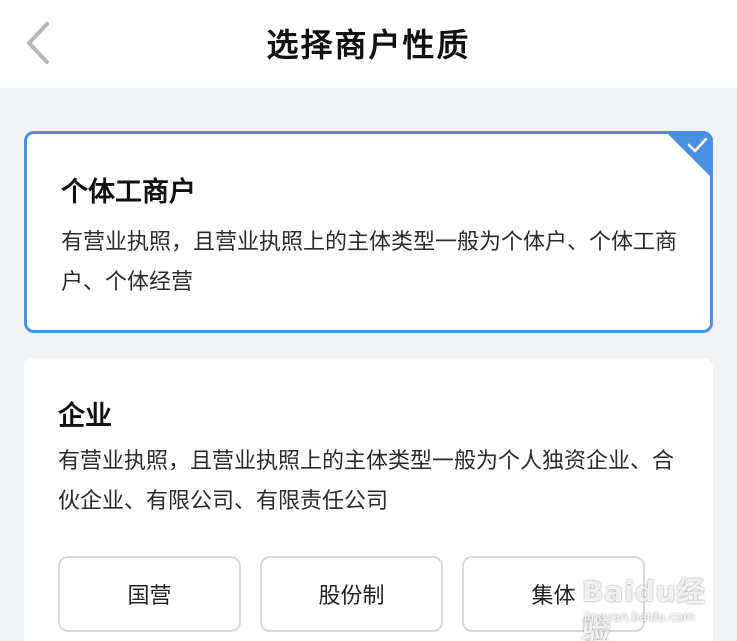  I want to click on top-bar: 选择商户性质, so click(368, 44).